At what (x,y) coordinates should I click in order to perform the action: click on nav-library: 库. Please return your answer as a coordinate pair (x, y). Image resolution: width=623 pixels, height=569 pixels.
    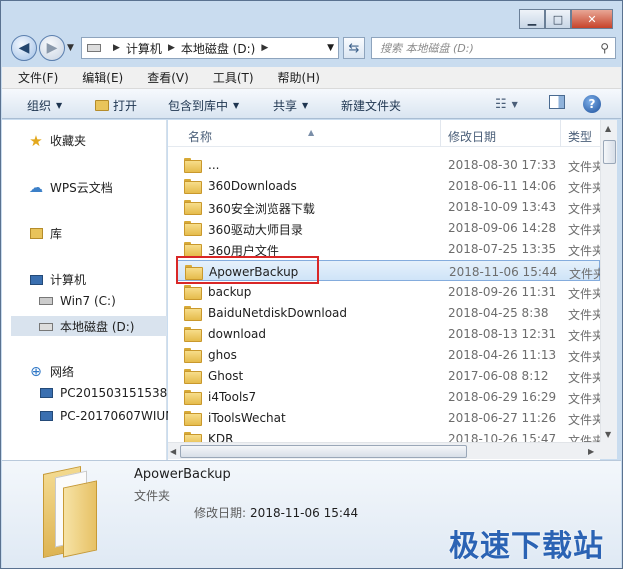
    Looking at the image, I should click on (45, 233).